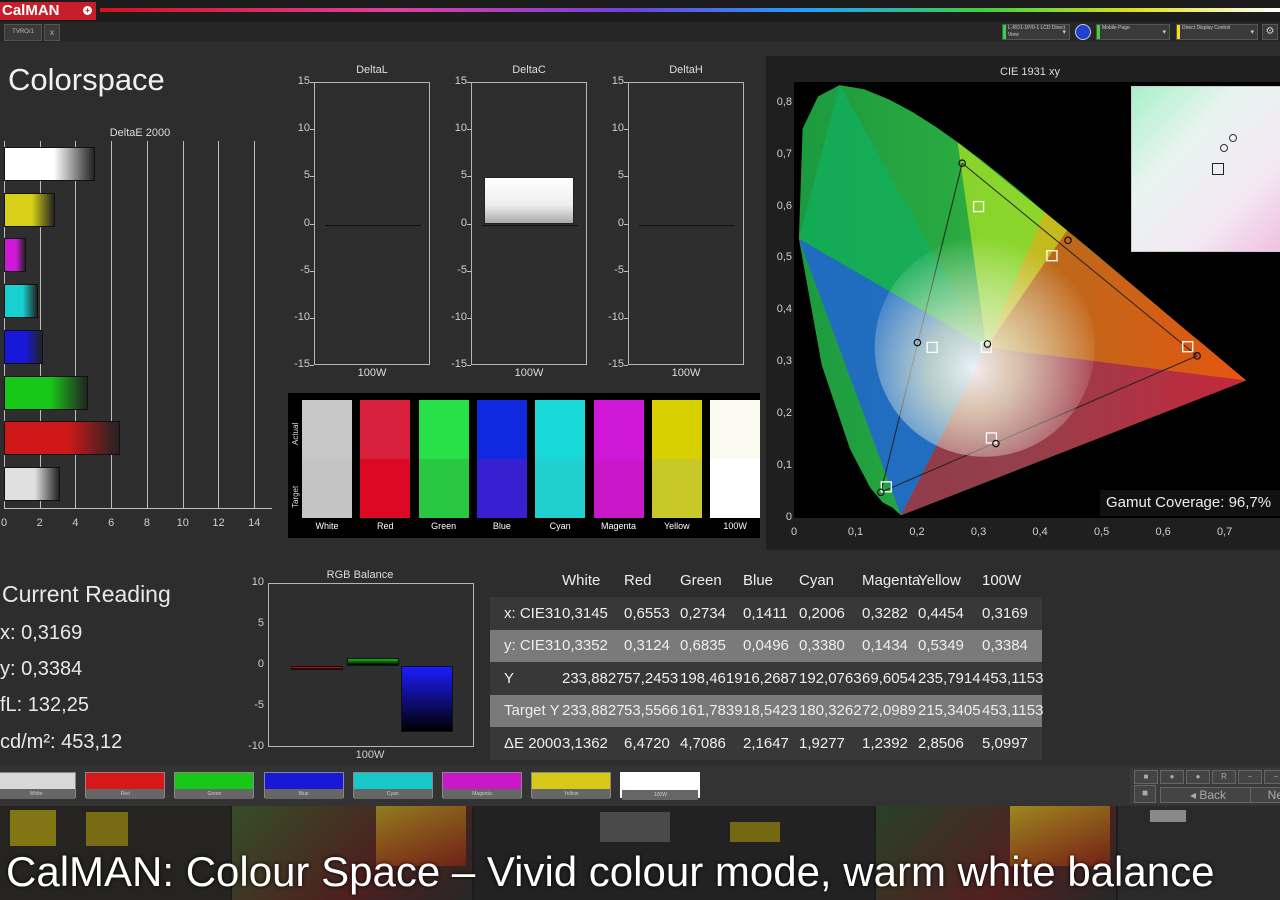  What do you see at coordinates (647, 646) in the screenshot?
I see `table-cell: 0,3124` at bounding box center [647, 646].